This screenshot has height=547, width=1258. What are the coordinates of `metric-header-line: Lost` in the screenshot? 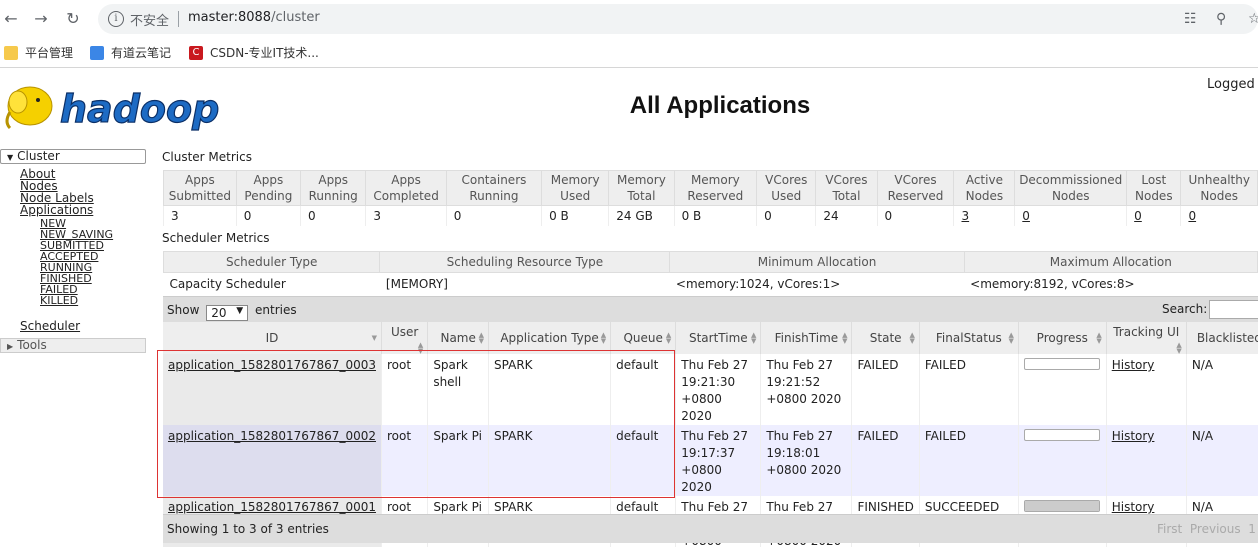 It's located at (1154, 180).